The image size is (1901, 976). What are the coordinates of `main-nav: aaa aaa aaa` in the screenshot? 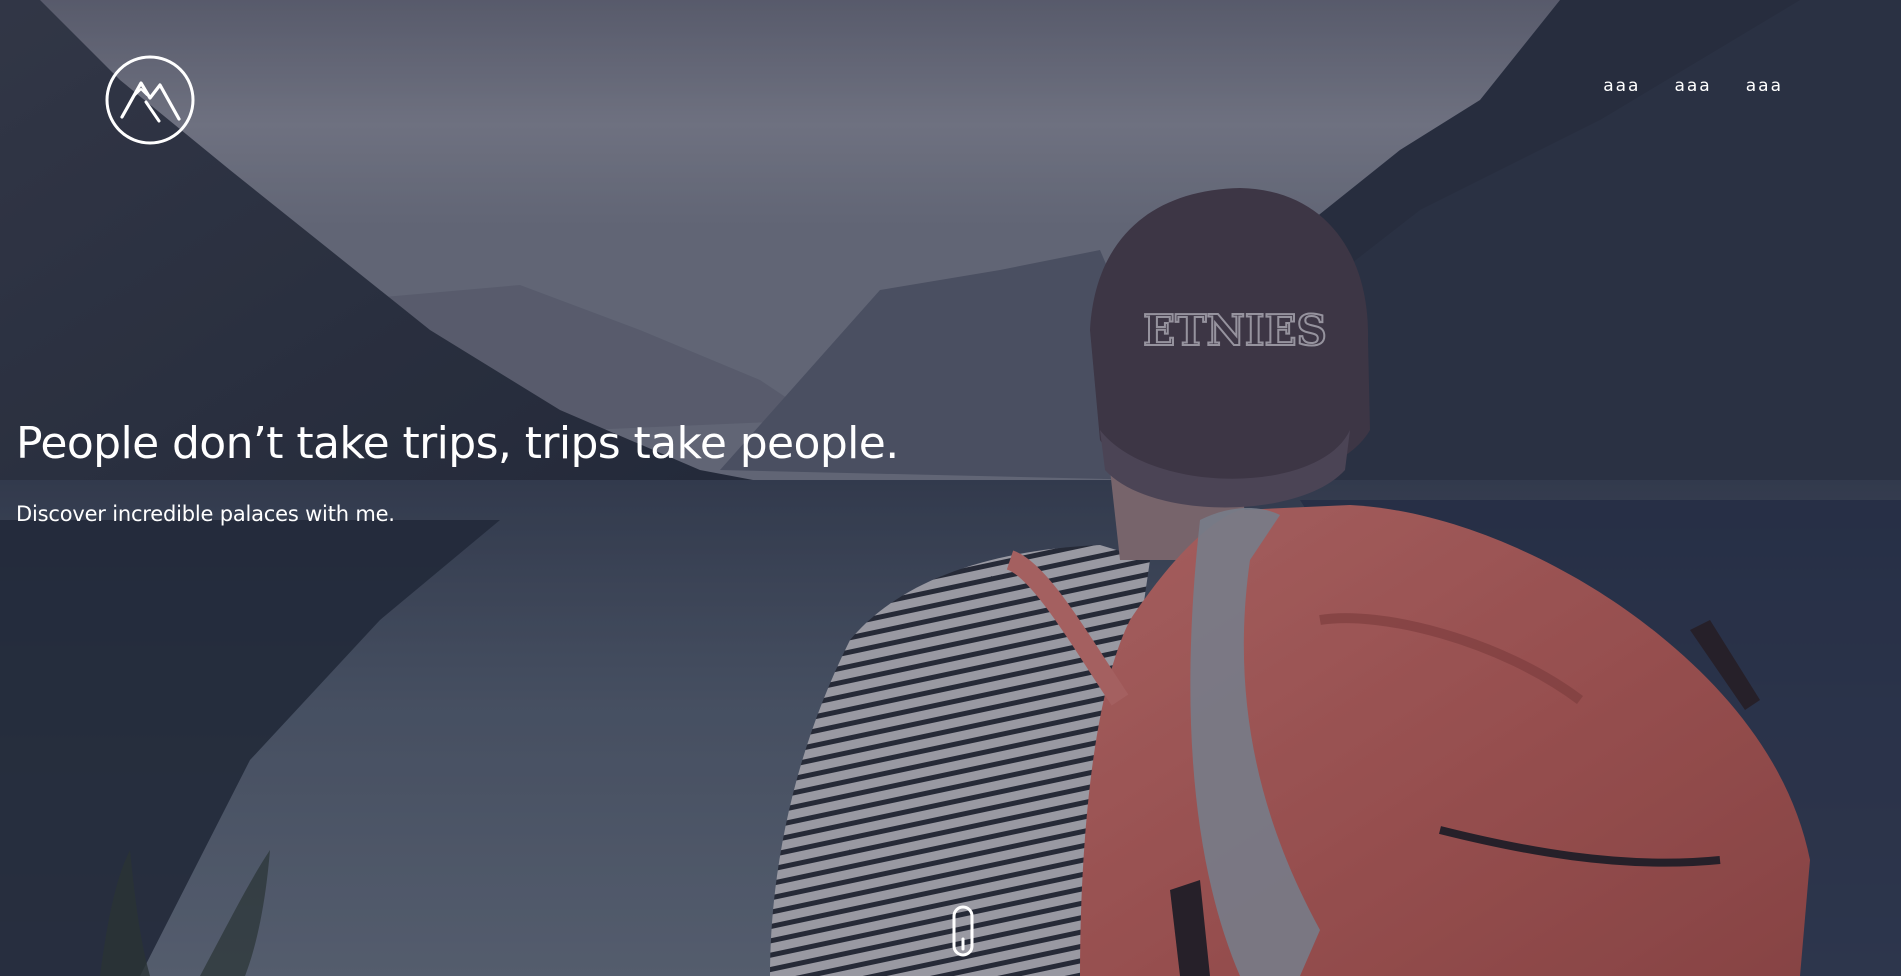 It's located at (1693, 86).